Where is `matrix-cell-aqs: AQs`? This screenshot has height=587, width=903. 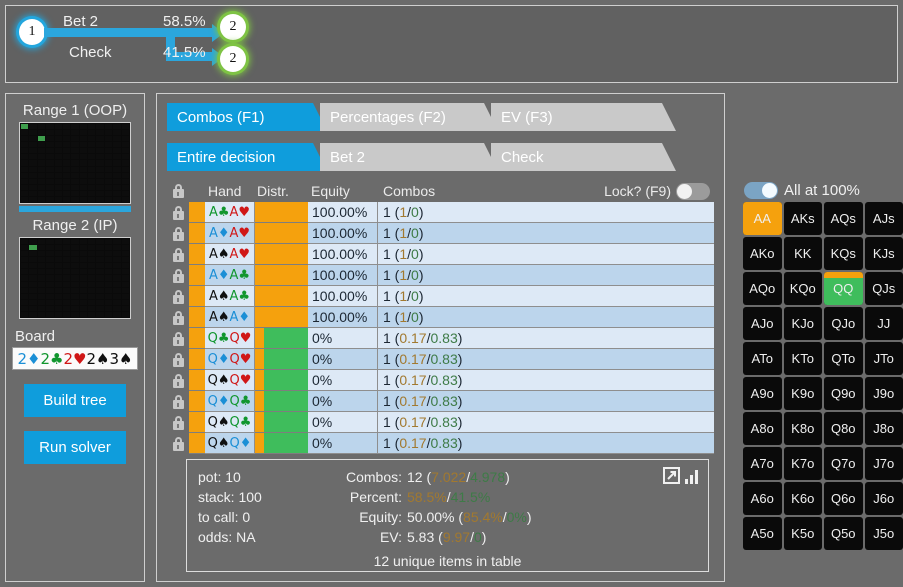 matrix-cell-aqs: AQs is located at coordinates (843, 218).